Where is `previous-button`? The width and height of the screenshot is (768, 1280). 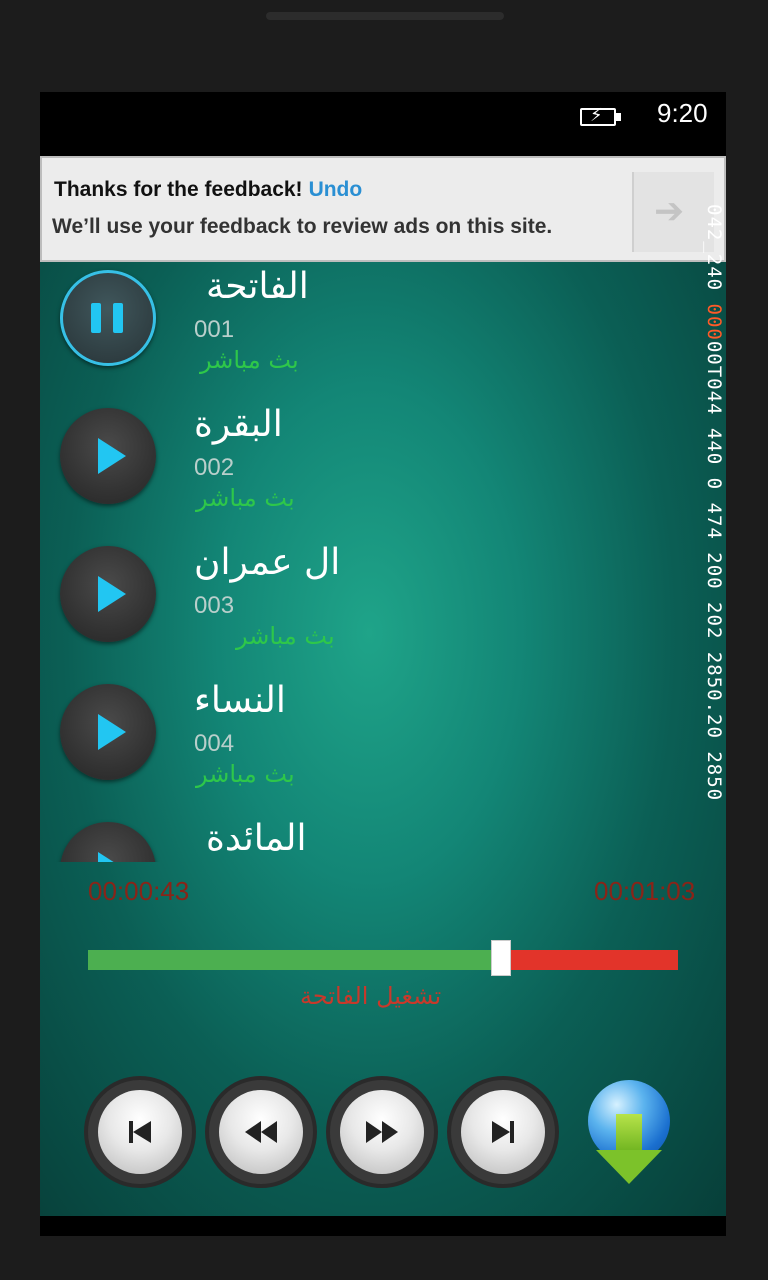
previous-button is located at coordinates (140, 1132).